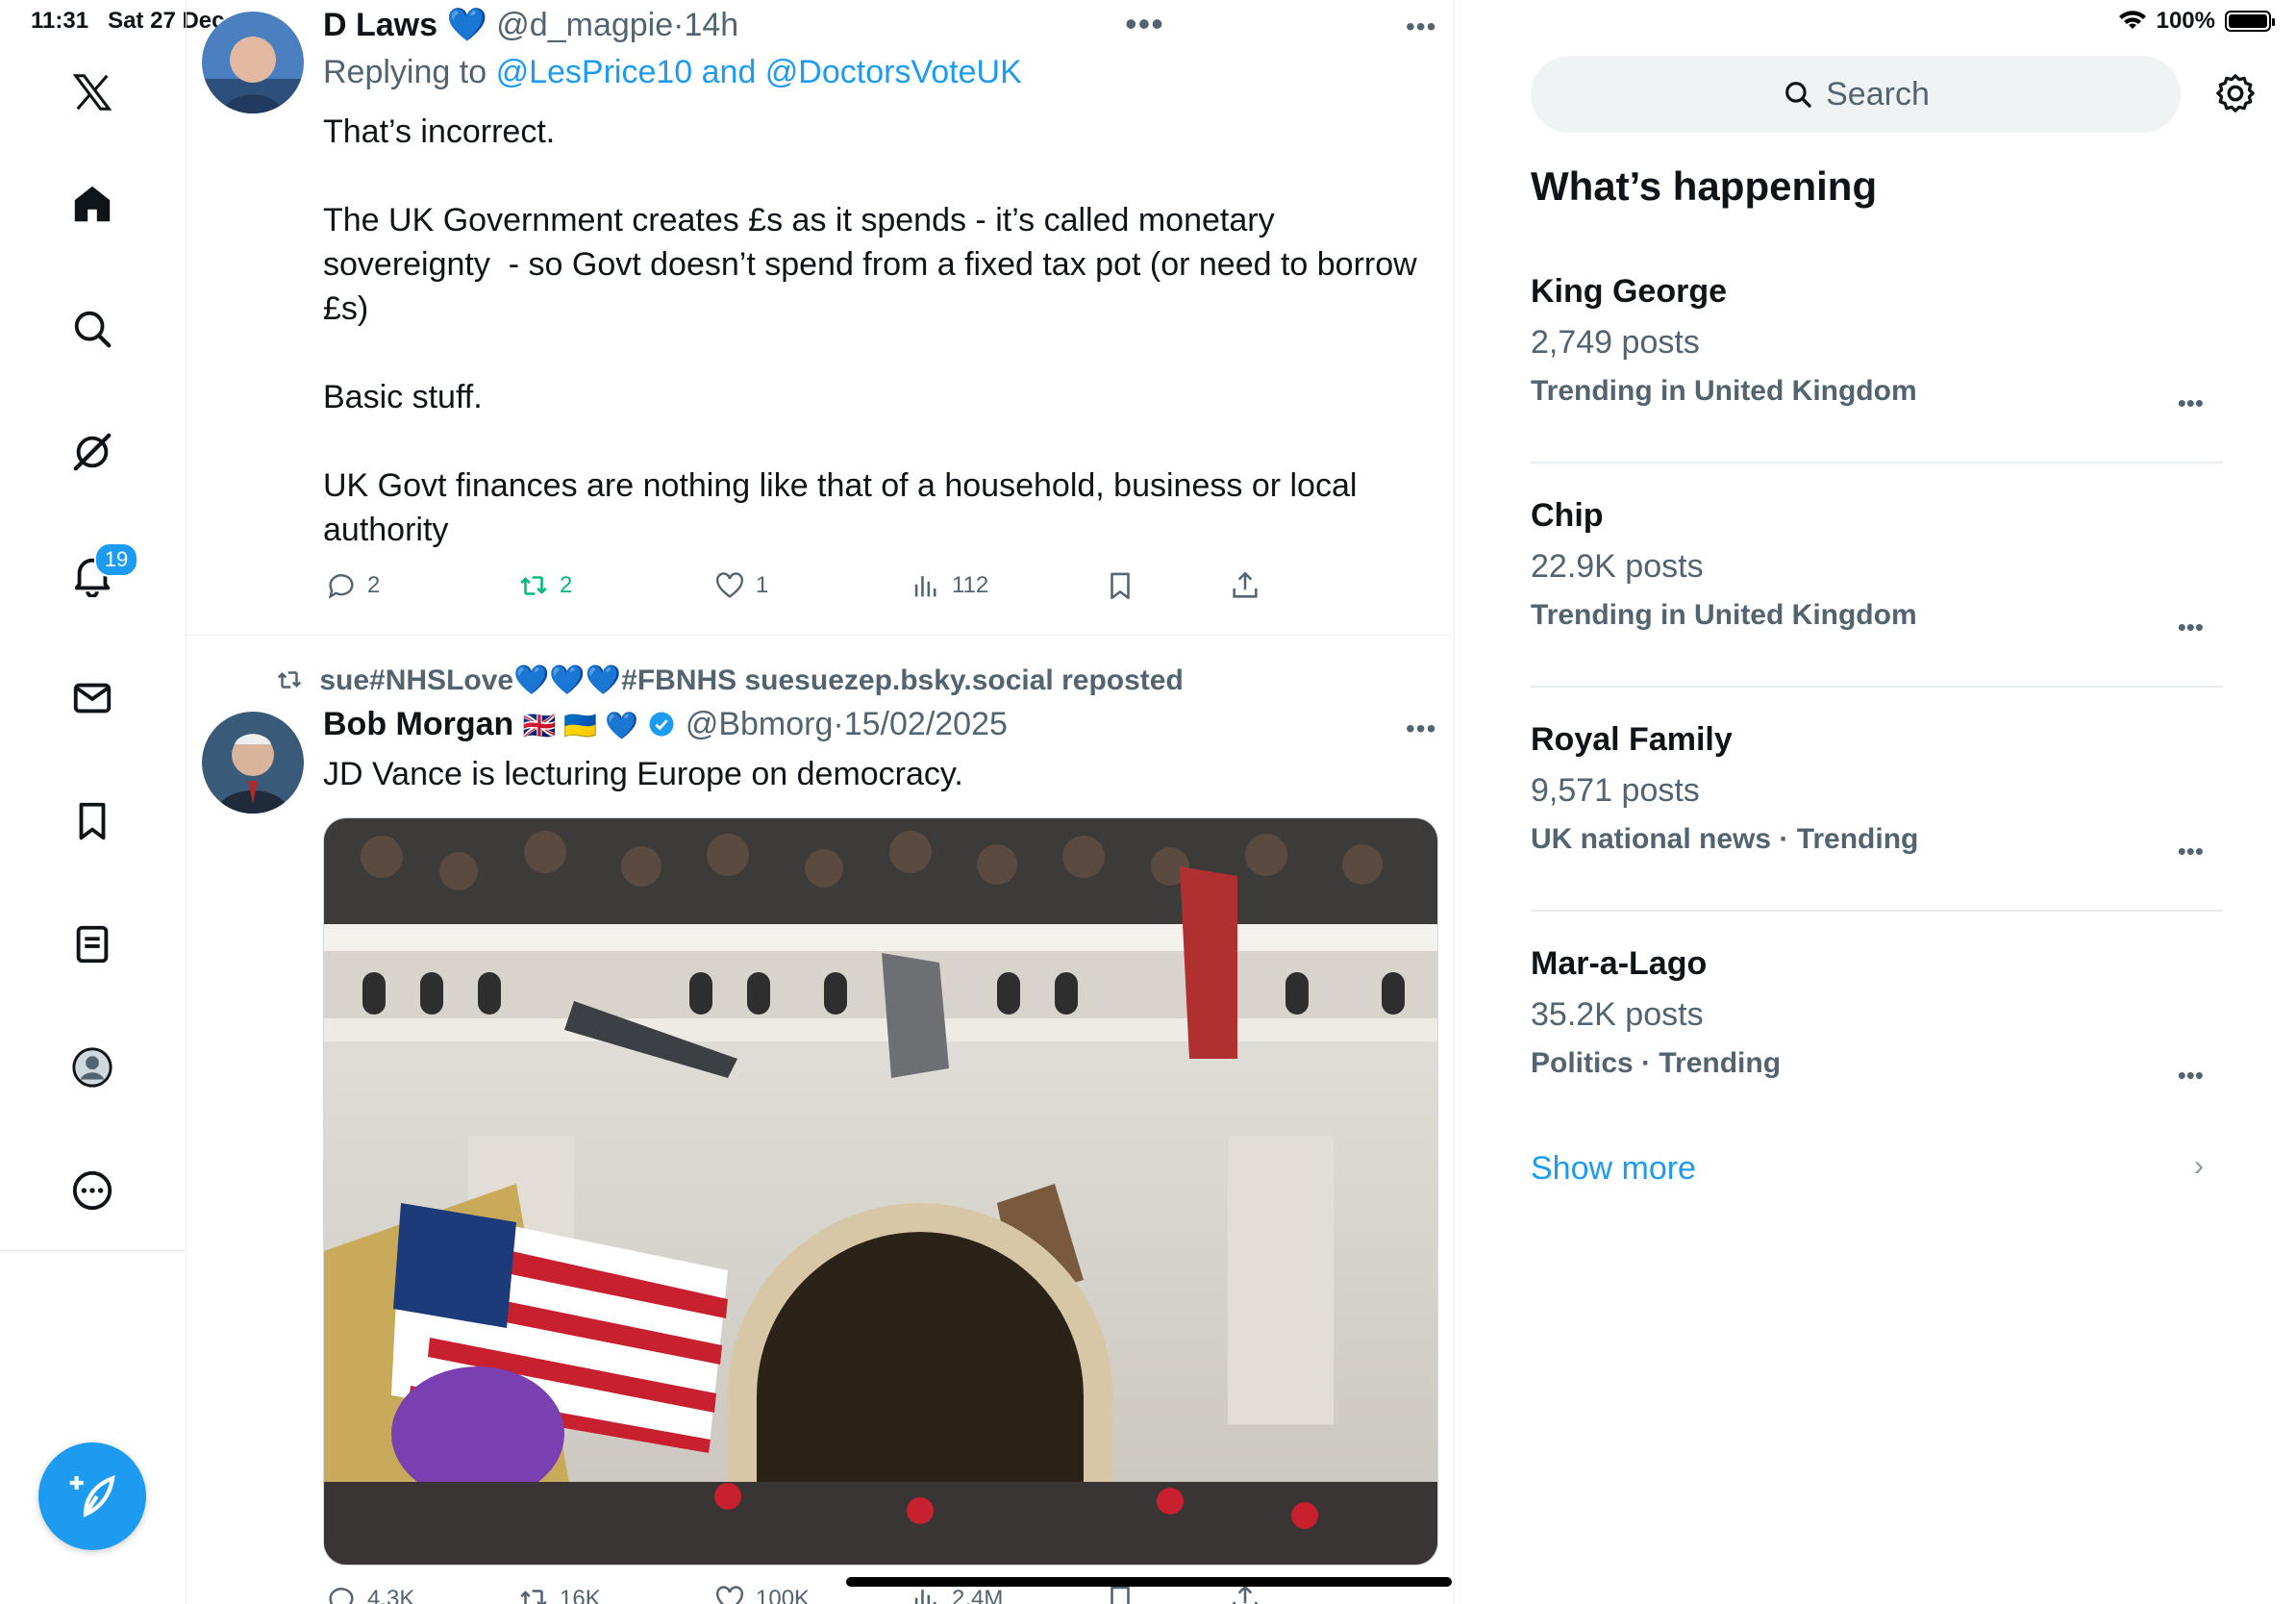  I want to click on sidebar-divider, so click(93, 1250).